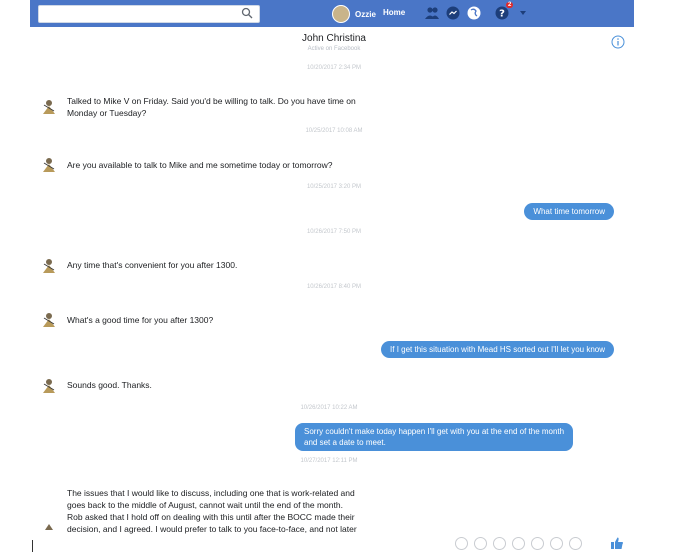 The height and width of the screenshot is (560, 700). Describe the element at coordinates (453, 13) in the screenshot. I see `messenger-icon` at that location.